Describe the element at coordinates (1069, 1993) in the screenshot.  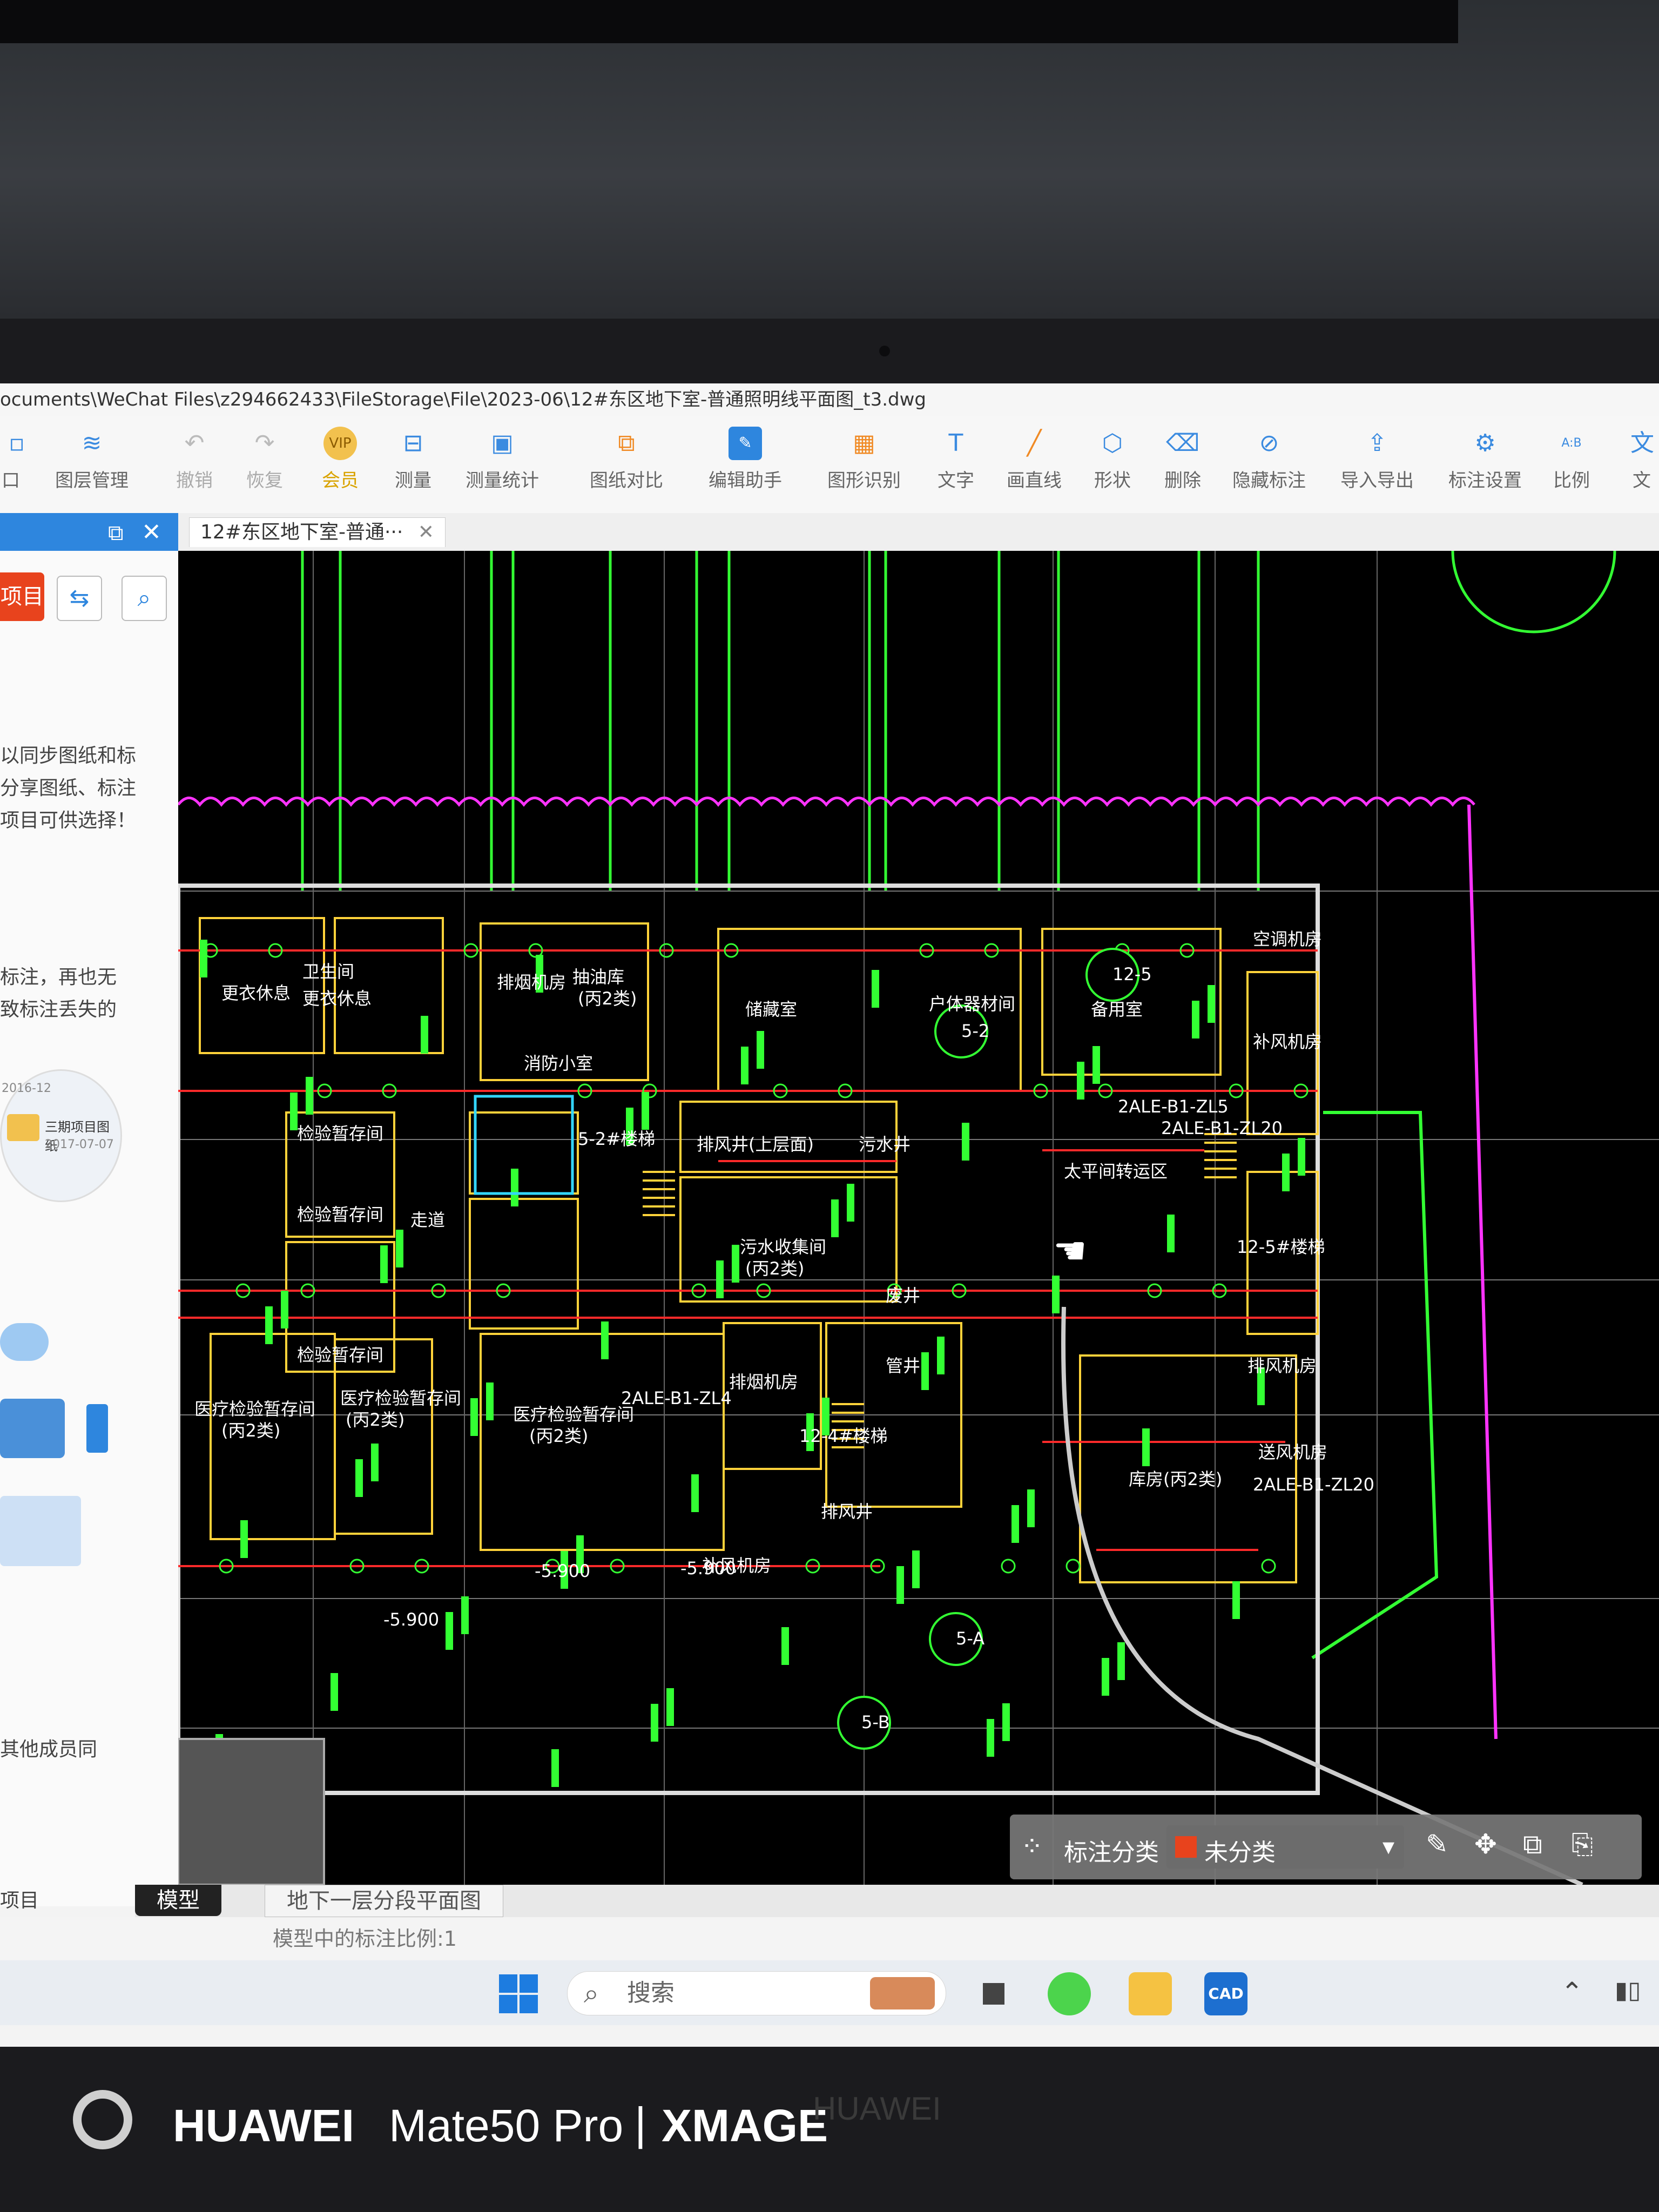
I see `wechat-icon` at that location.